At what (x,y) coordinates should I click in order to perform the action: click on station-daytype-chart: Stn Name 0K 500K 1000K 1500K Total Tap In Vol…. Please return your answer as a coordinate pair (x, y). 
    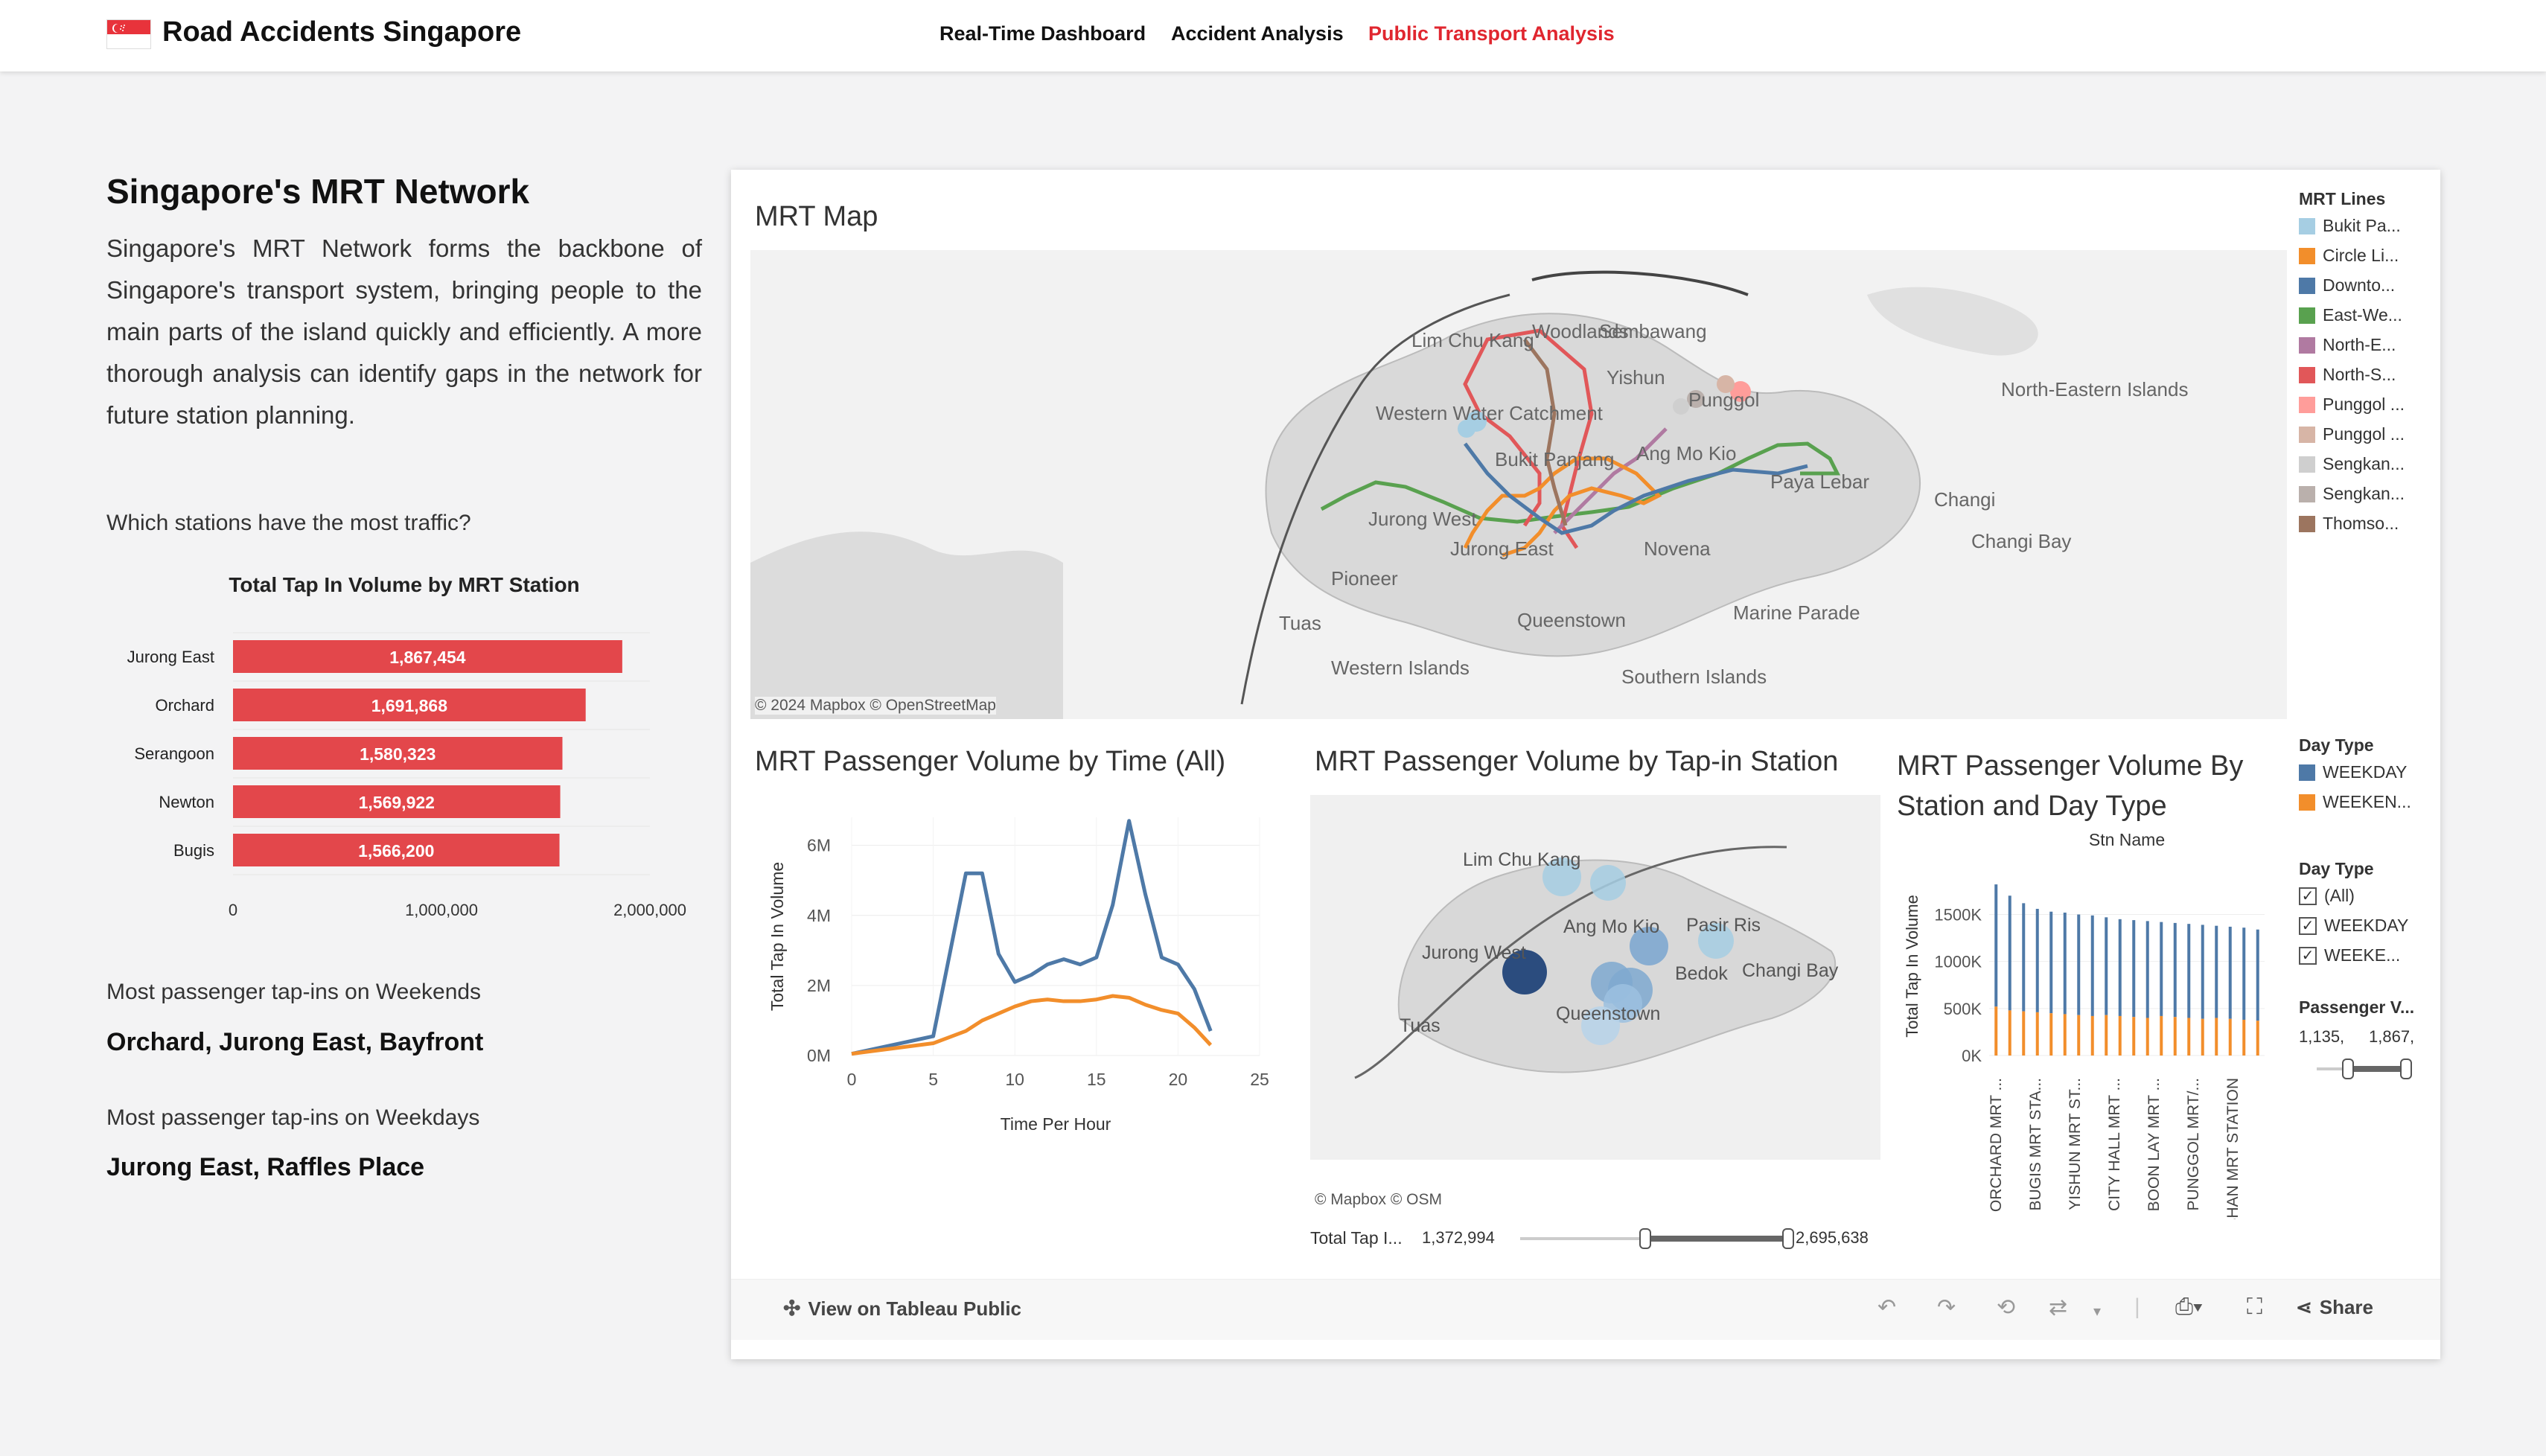
    Looking at the image, I should click on (2093, 1025).